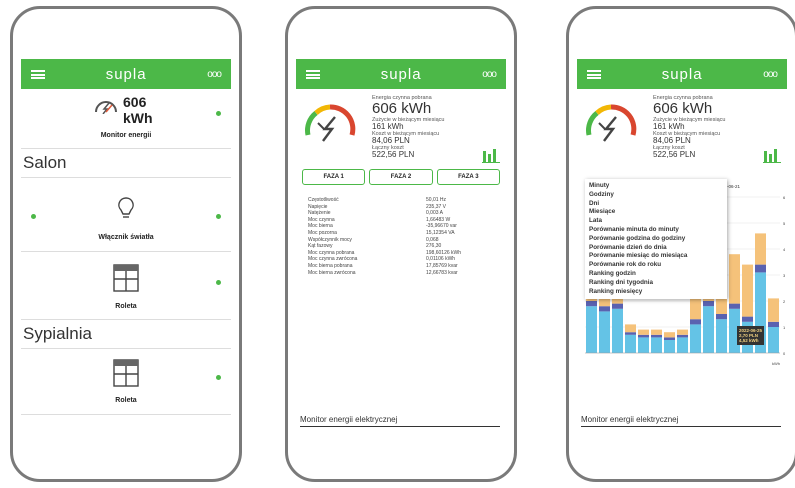  What do you see at coordinates (683, 108) in the screenshot?
I see `energy-total: 606 kWh` at bounding box center [683, 108].